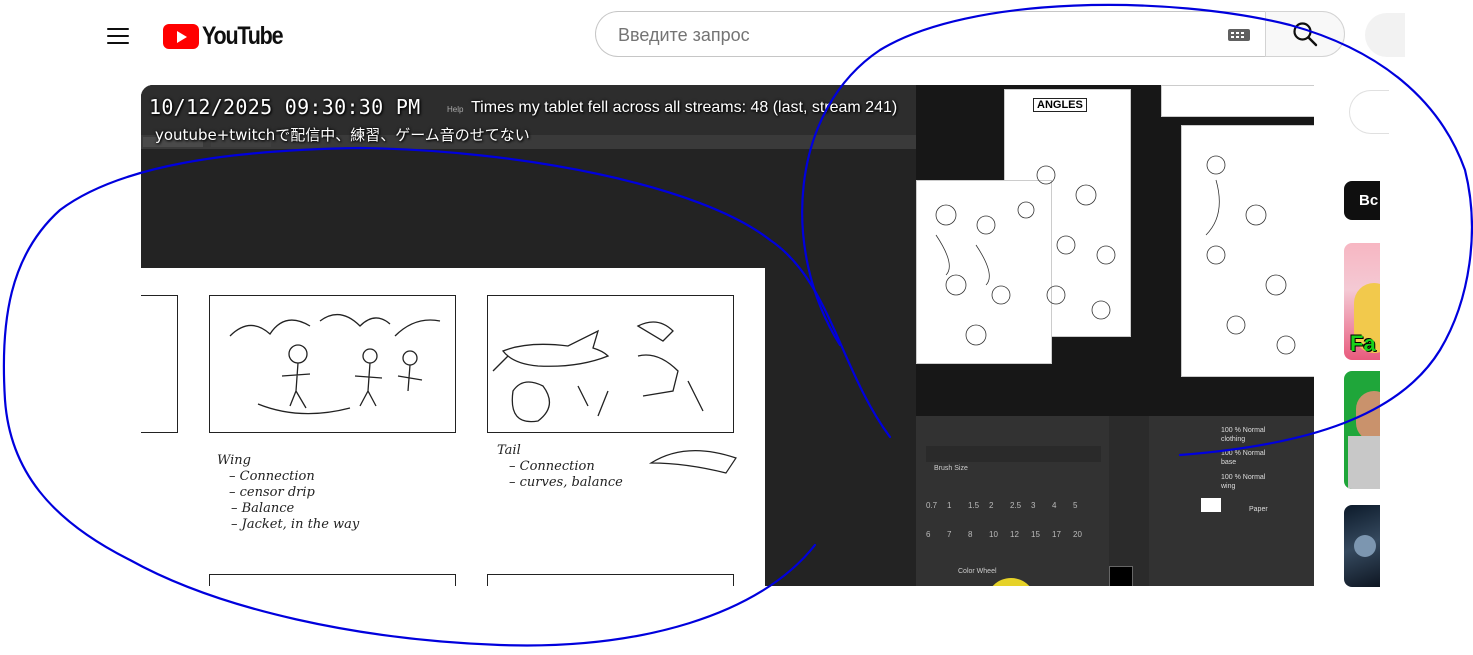 This screenshot has height=655, width=1473. I want to click on search-input, so click(913, 35).